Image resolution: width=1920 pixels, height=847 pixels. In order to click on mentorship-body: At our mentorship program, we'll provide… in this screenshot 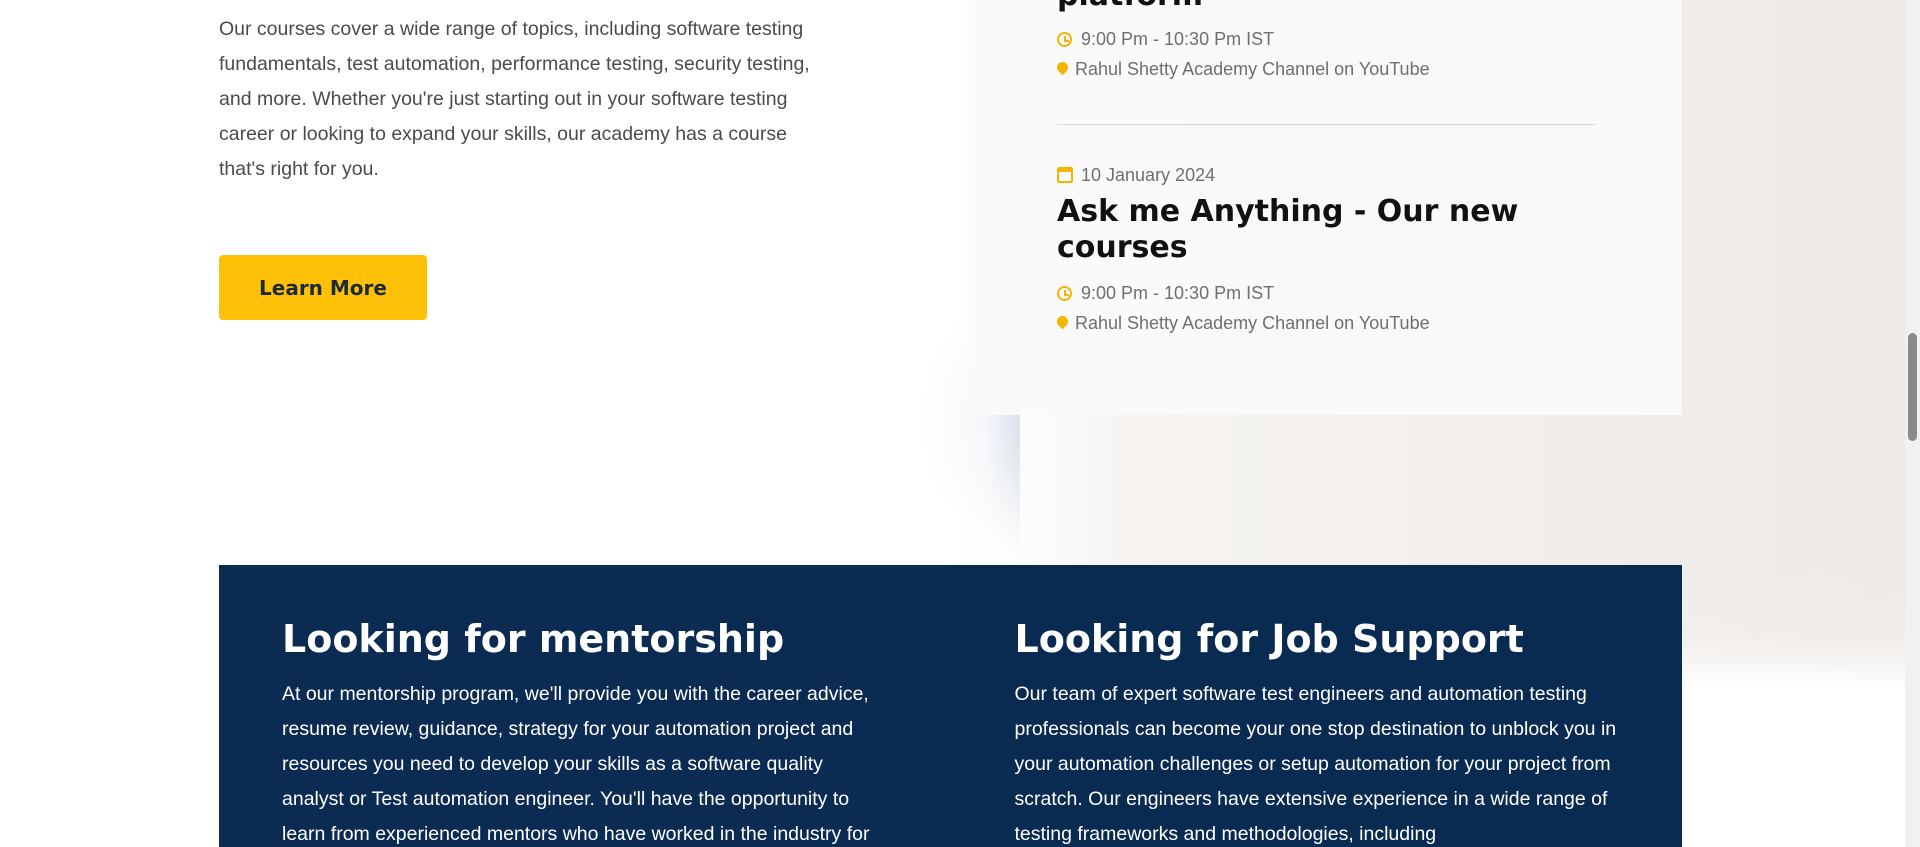, I will do `click(576, 764)`.